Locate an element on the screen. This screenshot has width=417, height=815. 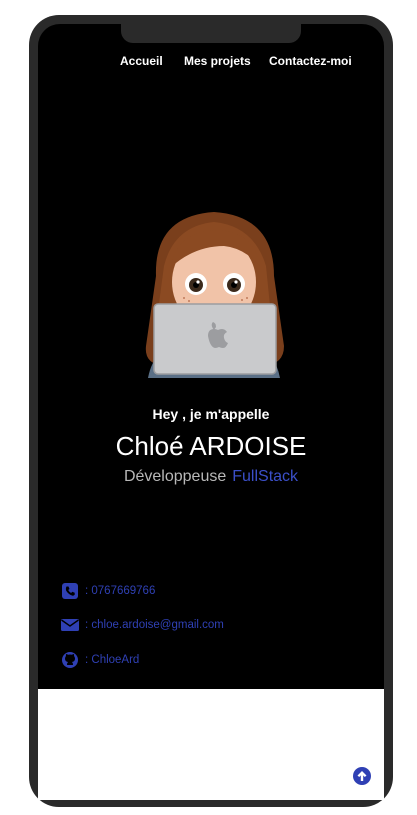
envelope-icon is located at coordinates (70, 625).